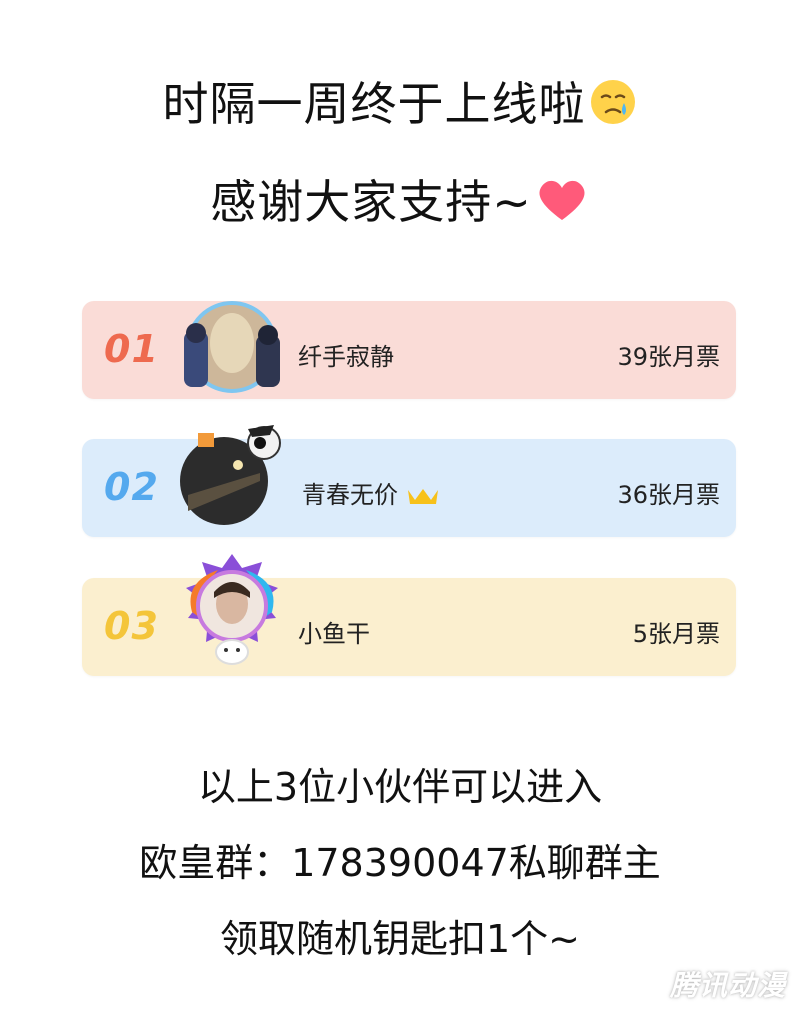 The image size is (800, 1018). I want to click on crying-face-icon, so click(613, 107).